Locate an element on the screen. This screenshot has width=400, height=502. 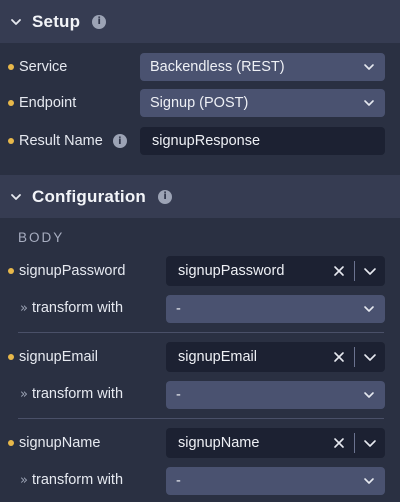
body-field: signupEmail signupEmail is located at coordinates (196, 357).